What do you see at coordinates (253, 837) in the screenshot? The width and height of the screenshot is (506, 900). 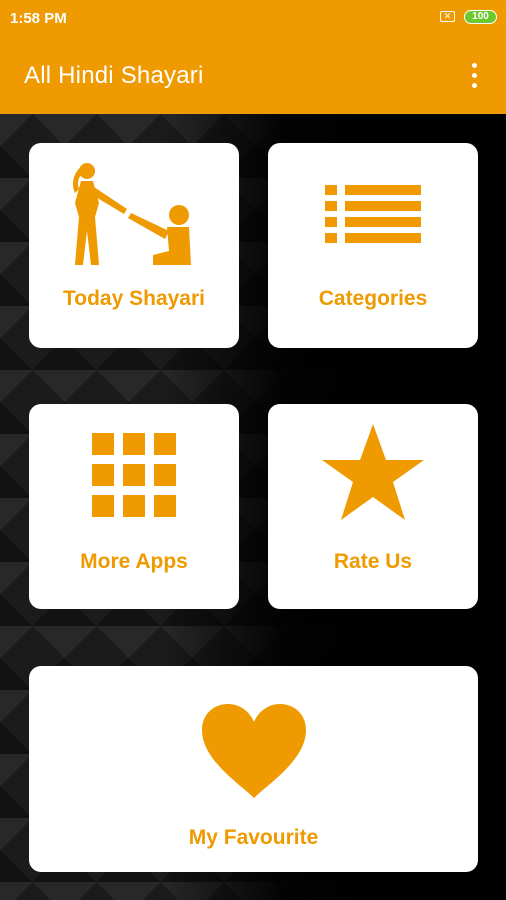 I see `tile-label: My Favourite` at bounding box center [253, 837].